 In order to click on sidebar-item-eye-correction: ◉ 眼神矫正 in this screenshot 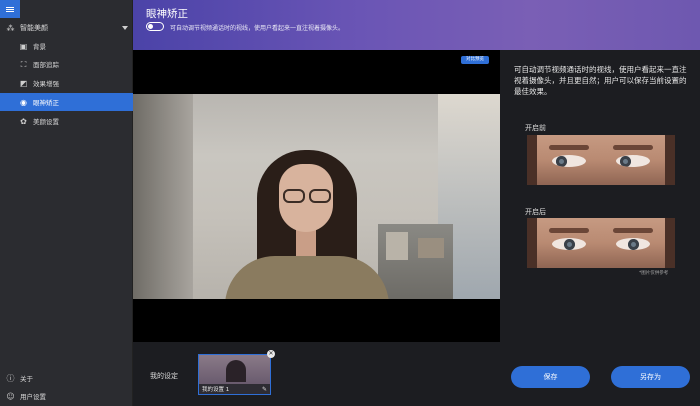, I will do `click(66, 102)`.